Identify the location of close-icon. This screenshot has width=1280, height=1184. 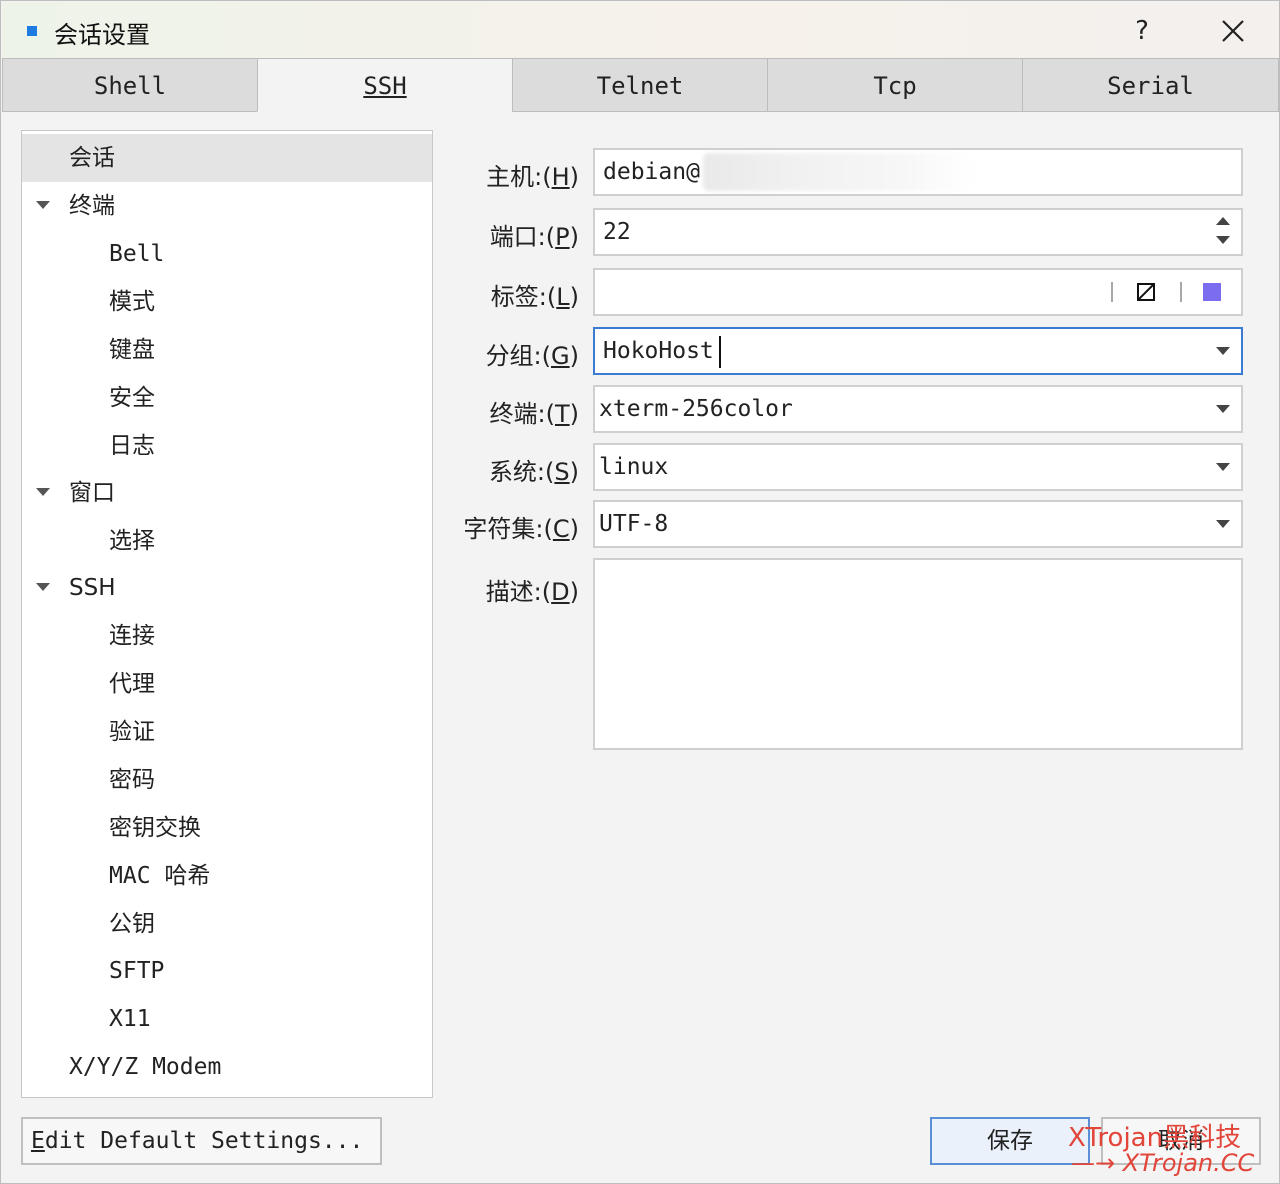
(1233, 31).